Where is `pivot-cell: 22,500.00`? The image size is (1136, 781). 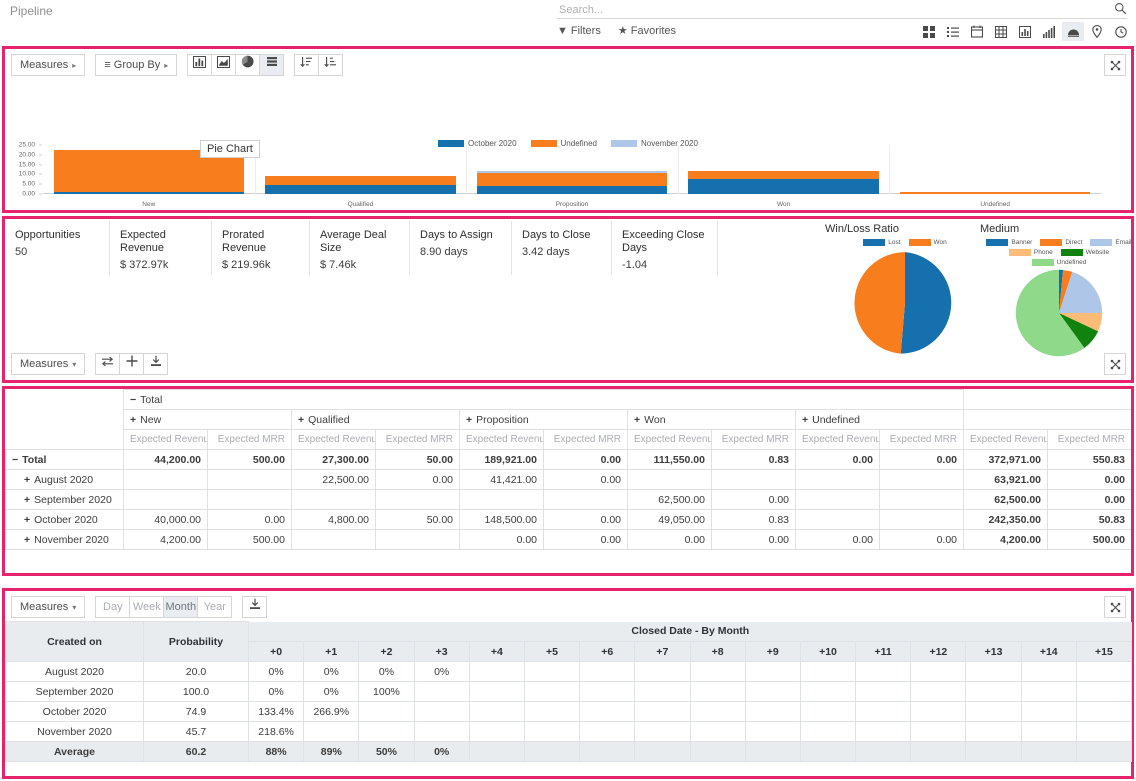
pivot-cell: 22,500.00 is located at coordinates (333, 479).